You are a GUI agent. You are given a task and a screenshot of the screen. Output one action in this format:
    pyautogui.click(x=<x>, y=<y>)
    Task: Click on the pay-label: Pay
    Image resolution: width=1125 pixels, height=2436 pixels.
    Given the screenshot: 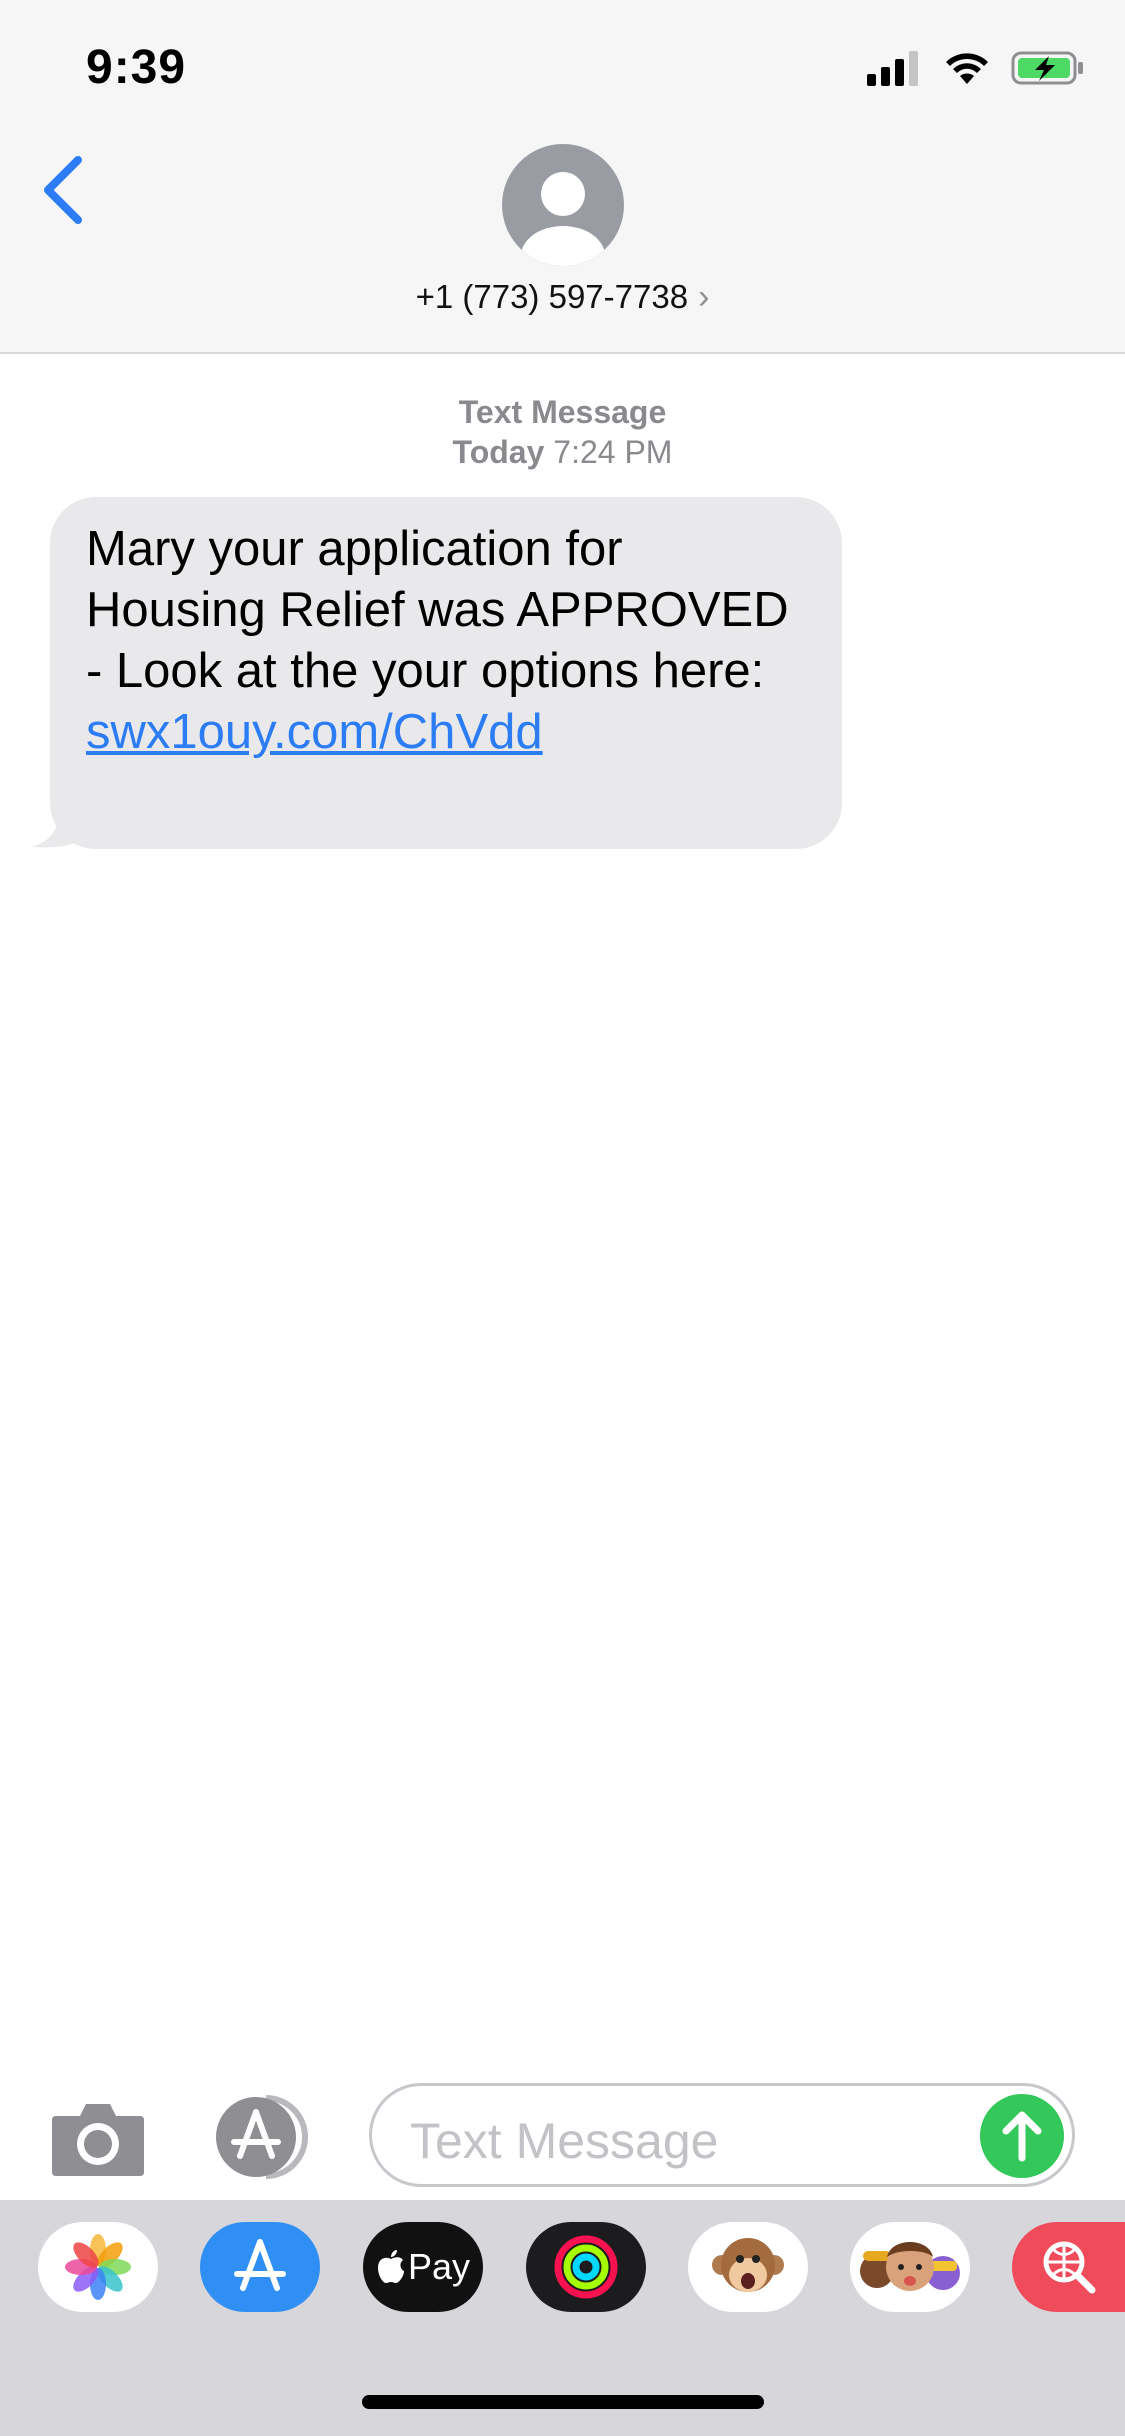 What is the action you would take?
    pyautogui.click(x=439, y=2266)
    